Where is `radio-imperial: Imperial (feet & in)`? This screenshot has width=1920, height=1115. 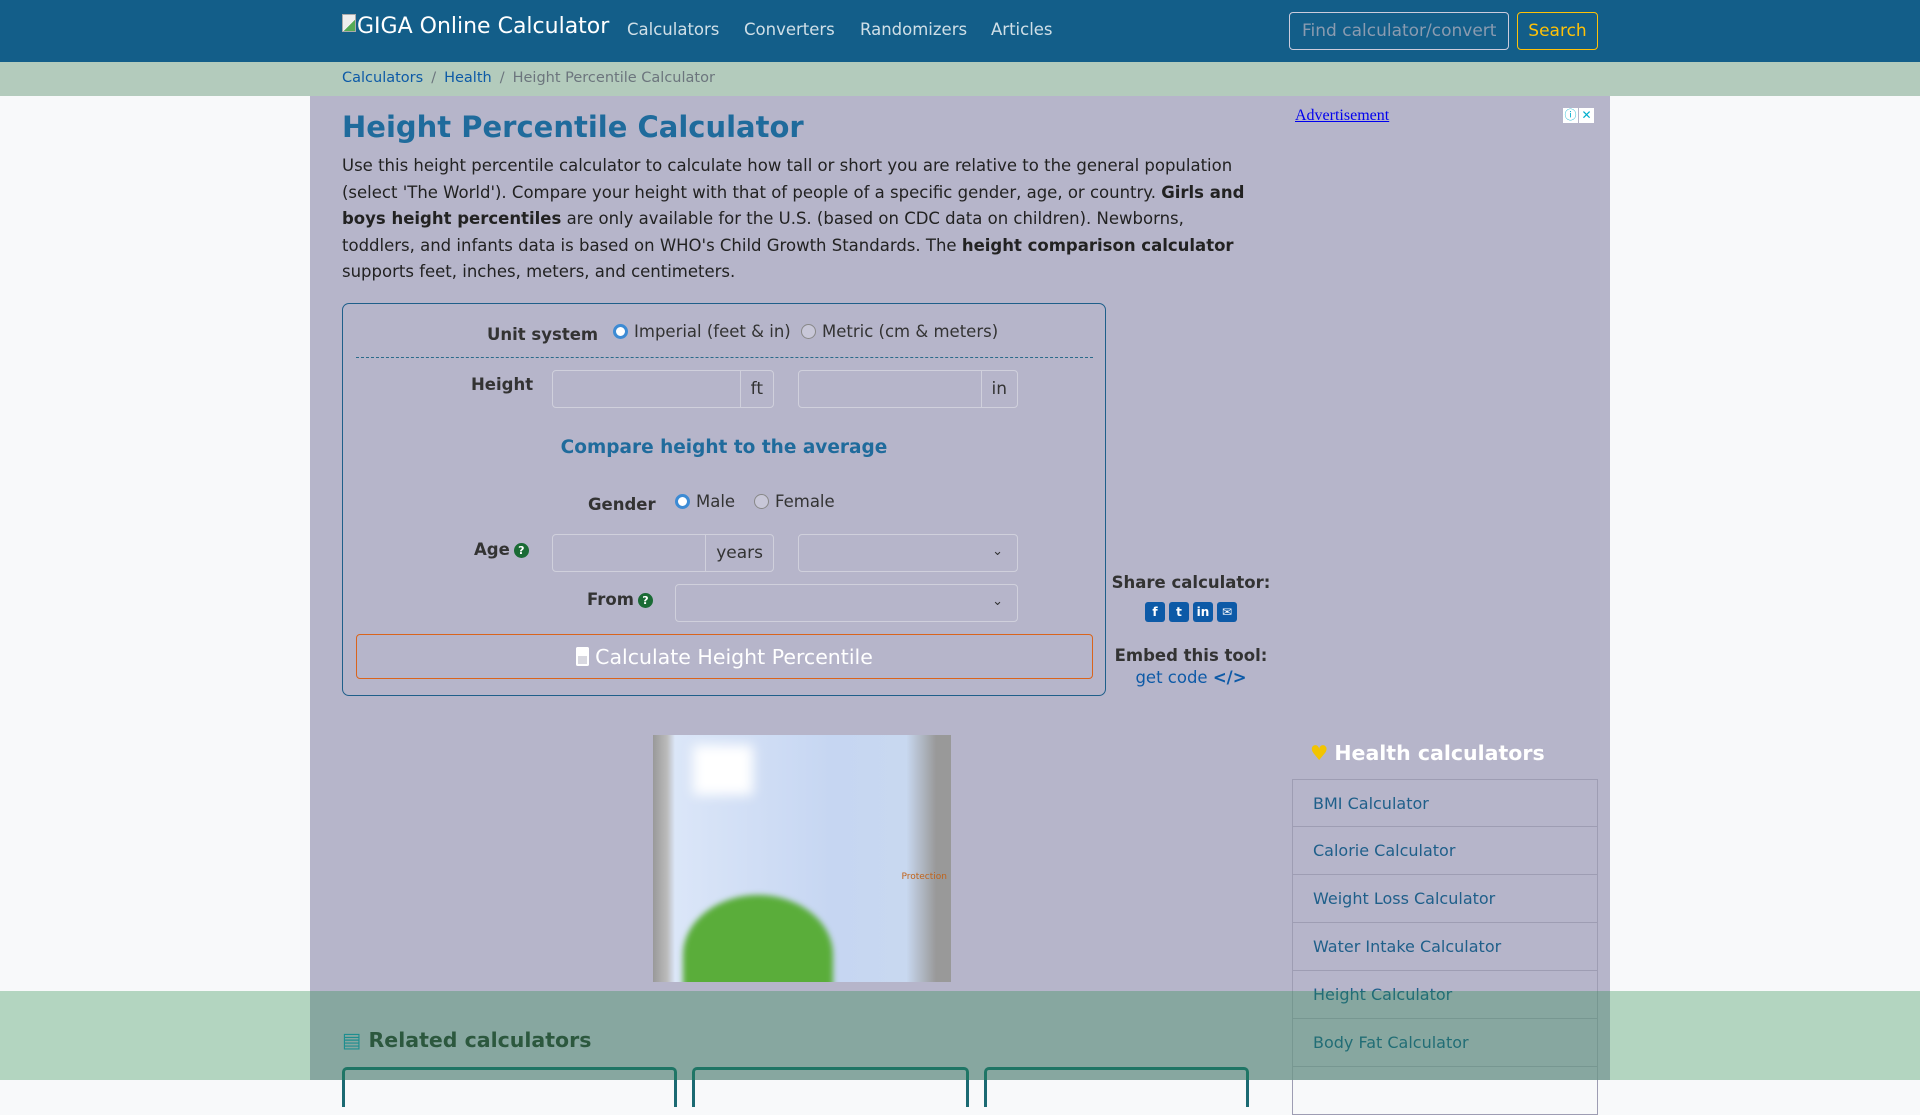 radio-imperial: Imperial (feet & in) is located at coordinates (702, 331).